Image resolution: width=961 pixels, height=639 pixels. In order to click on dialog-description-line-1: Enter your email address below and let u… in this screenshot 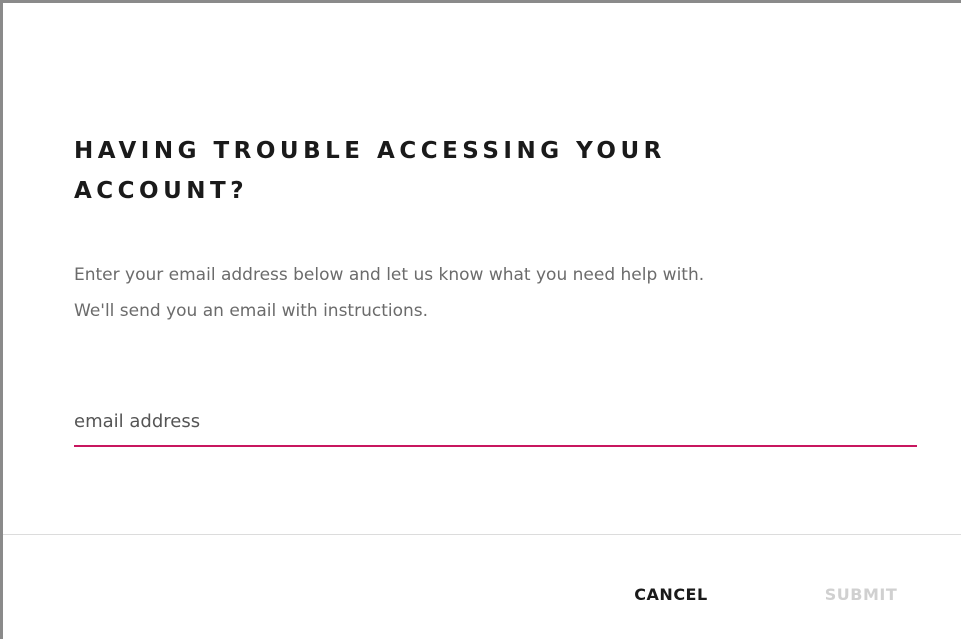, I will do `click(389, 275)`.